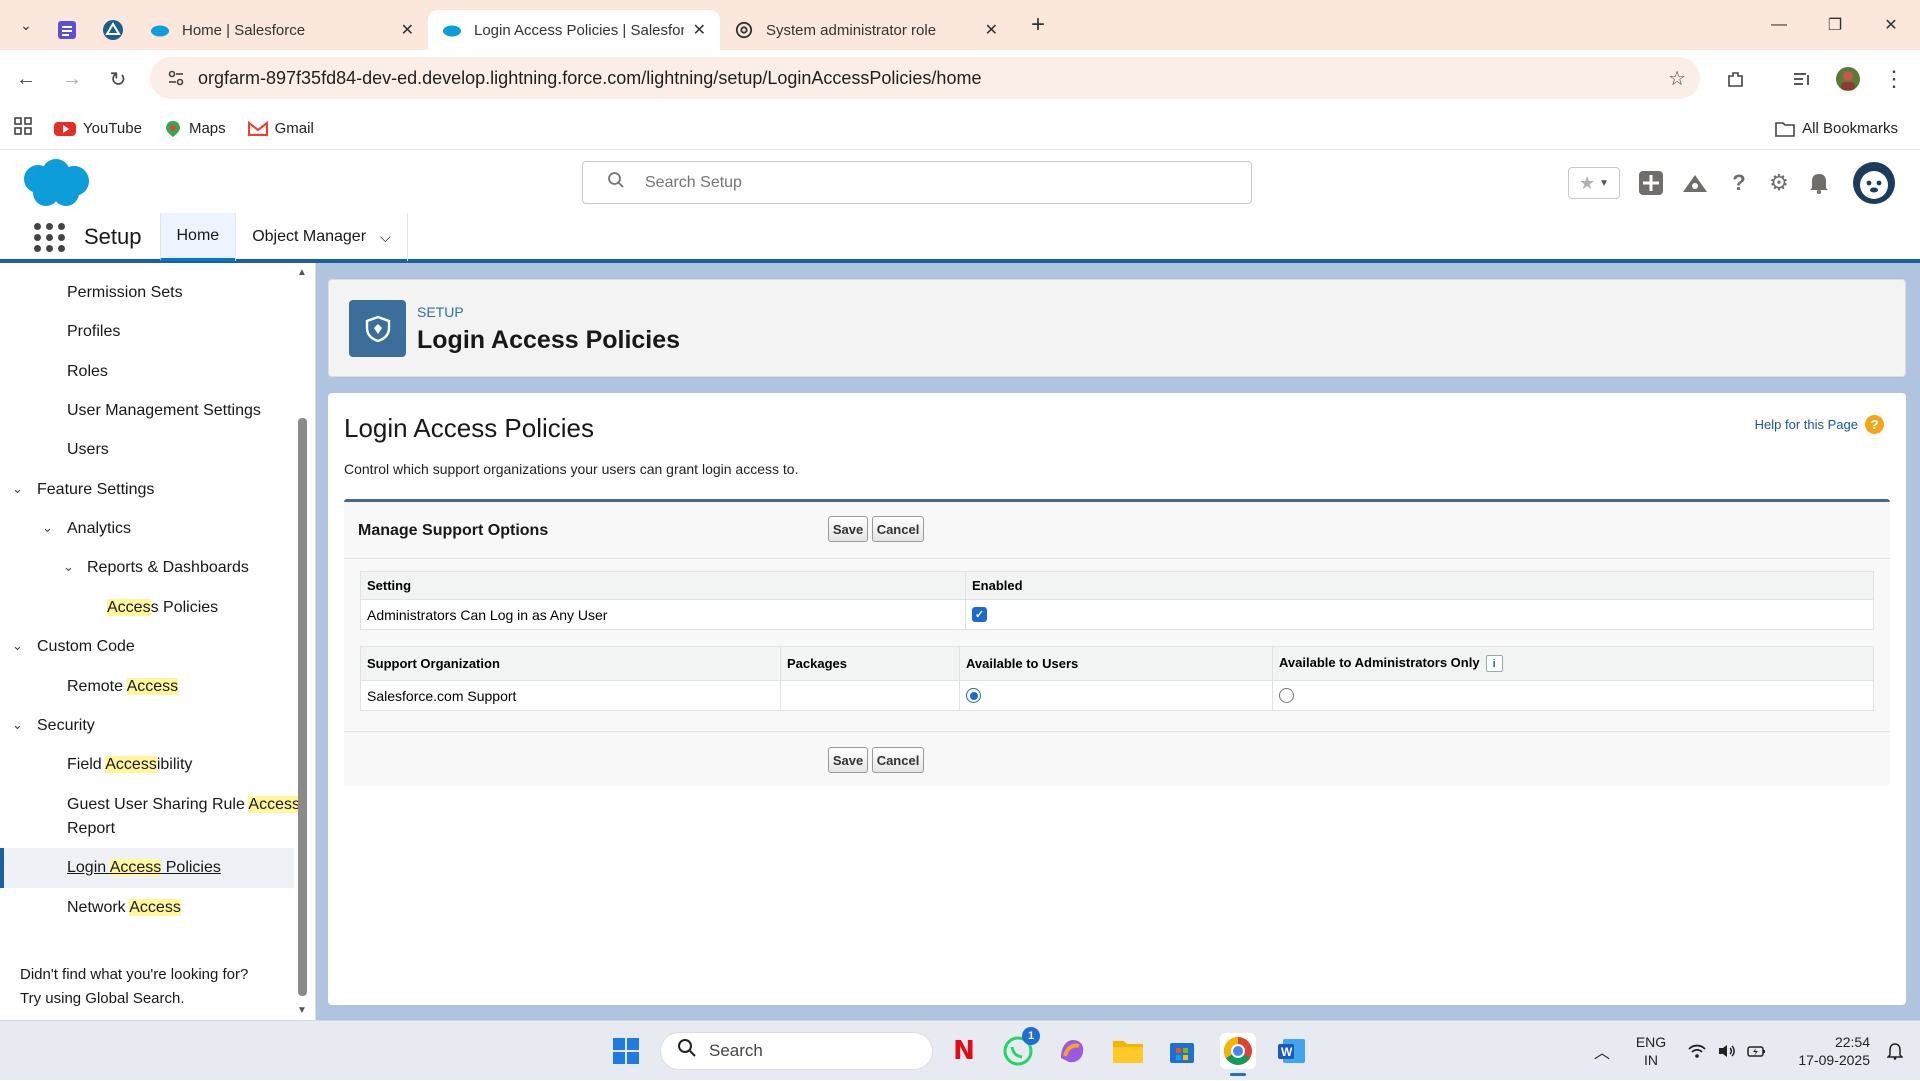 Image resolution: width=1920 pixels, height=1081 pixels. Describe the element at coordinates (1802, 79) in the screenshot. I see `media-control-icon` at that location.